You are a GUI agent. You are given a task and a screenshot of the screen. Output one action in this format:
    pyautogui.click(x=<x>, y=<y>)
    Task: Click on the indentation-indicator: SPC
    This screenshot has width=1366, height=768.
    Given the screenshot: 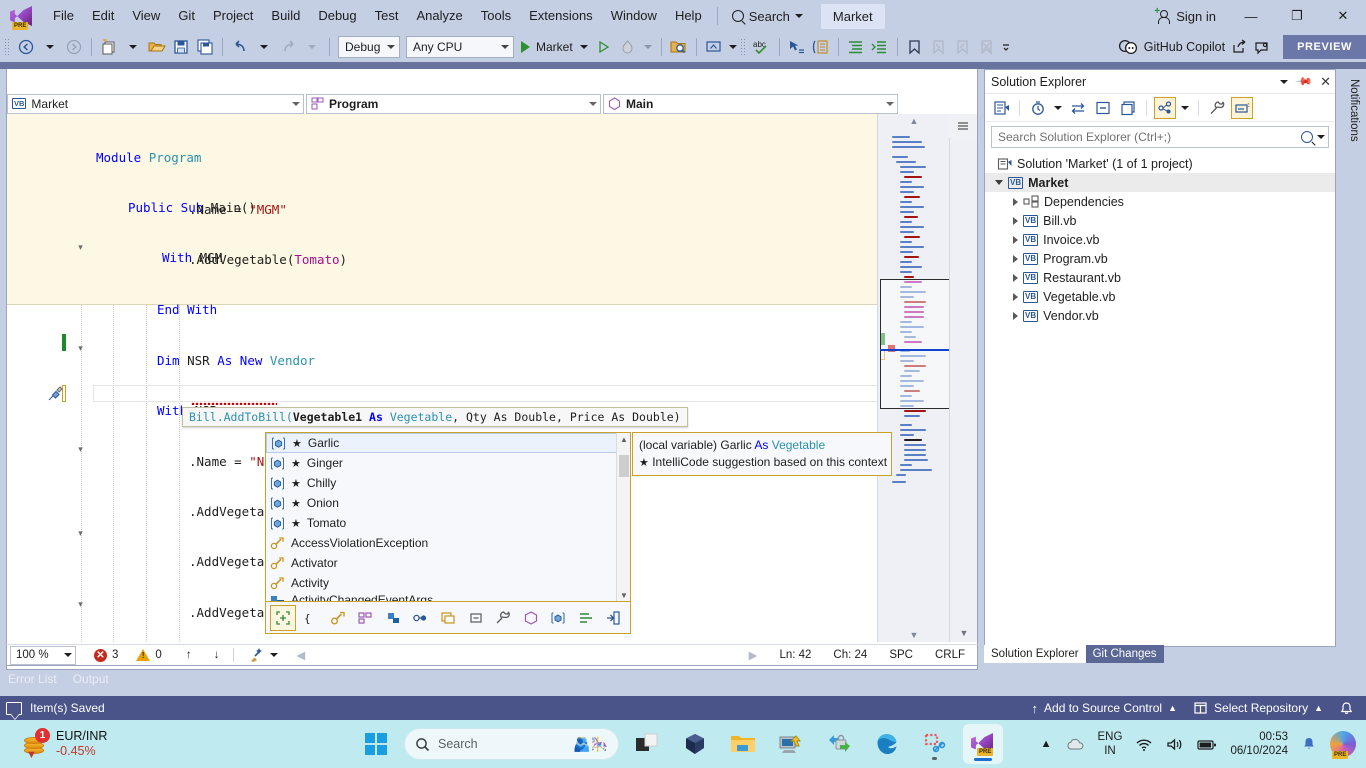 What is the action you would take?
    pyautogui.click(x=901, y=655)
    